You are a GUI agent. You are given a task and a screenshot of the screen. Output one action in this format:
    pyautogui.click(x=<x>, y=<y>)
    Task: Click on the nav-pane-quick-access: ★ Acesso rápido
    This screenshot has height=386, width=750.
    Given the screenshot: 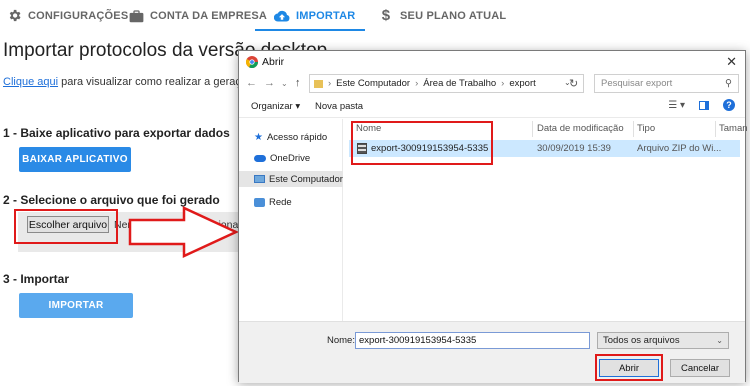 What is the action you would take?
    pyautogui.click(x=291, y=137)
    